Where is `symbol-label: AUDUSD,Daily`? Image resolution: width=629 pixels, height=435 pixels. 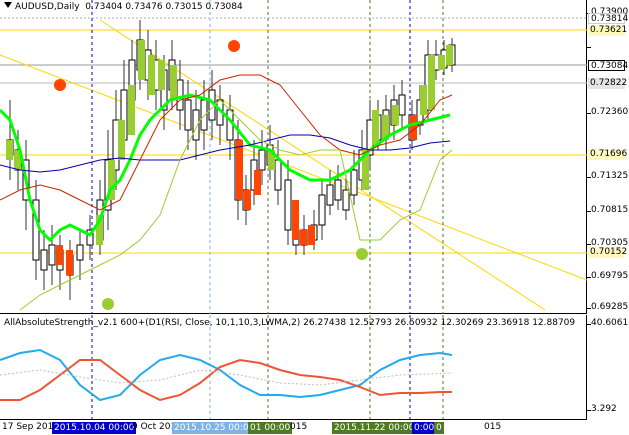
symbol-label: AUDUSD,Daily is located at coordinates (47, 7).